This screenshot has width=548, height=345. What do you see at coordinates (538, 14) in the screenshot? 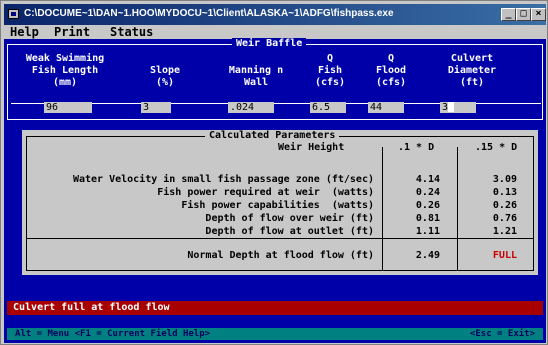
I see `close-button: ×` at bounding box center [538, 14].